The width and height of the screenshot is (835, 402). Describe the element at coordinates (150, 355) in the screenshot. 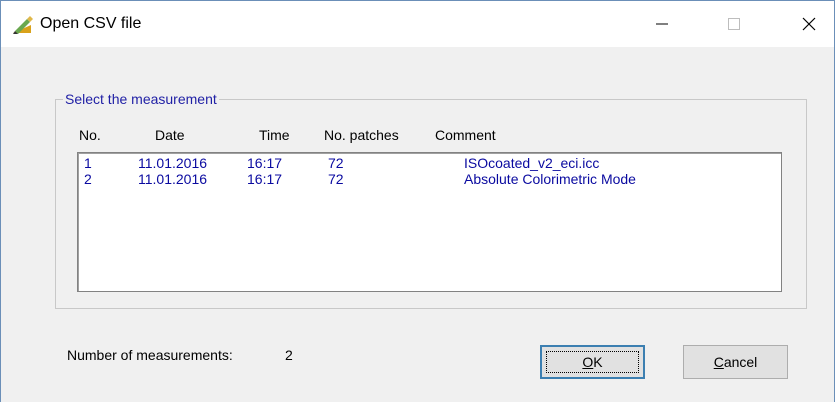

I see `measurement-count-label: Number of measurements:` at that location.